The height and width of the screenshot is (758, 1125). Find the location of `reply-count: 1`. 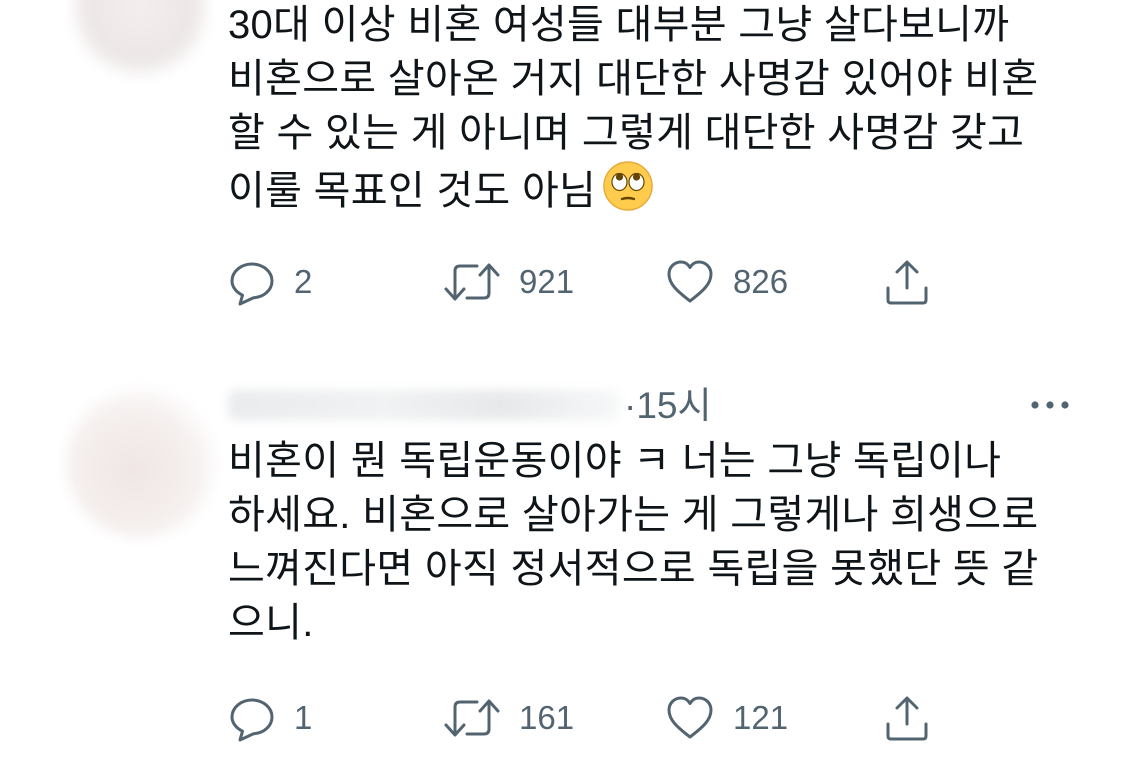

reply-count: 1 is located at coordinates (303, 717).